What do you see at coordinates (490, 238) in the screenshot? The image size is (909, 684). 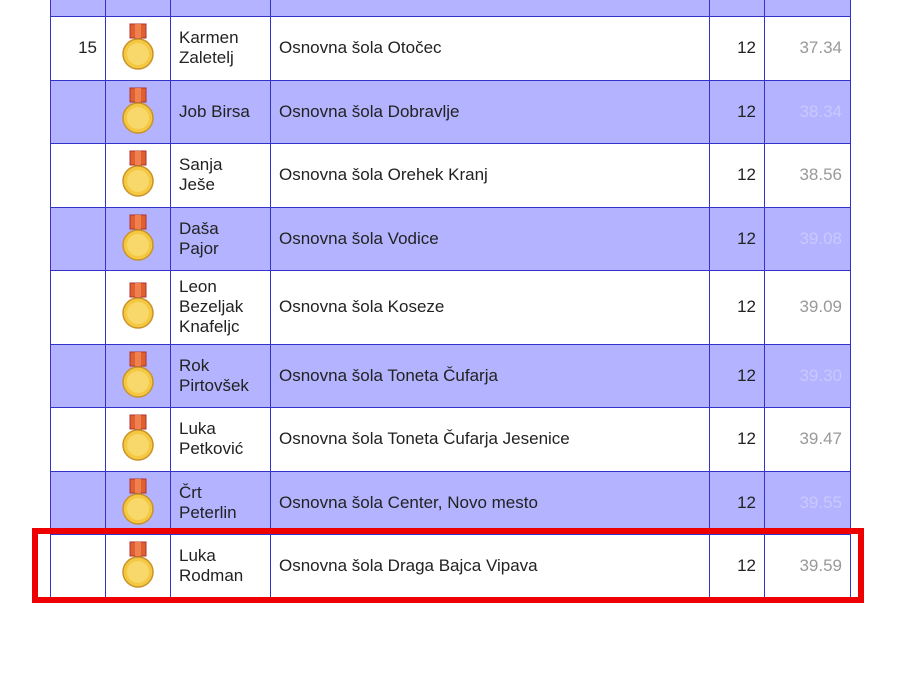 I see `school-cell: Osnovna šola Vodice` at bounding box center [490, 238].